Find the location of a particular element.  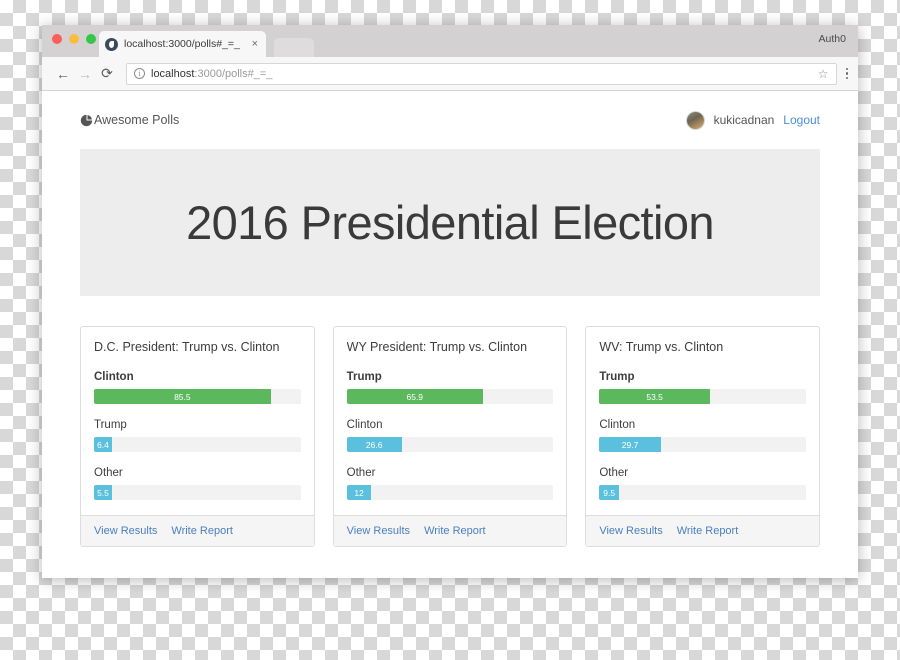

username-label: kukicadnan is located at coordinates (744, 120).